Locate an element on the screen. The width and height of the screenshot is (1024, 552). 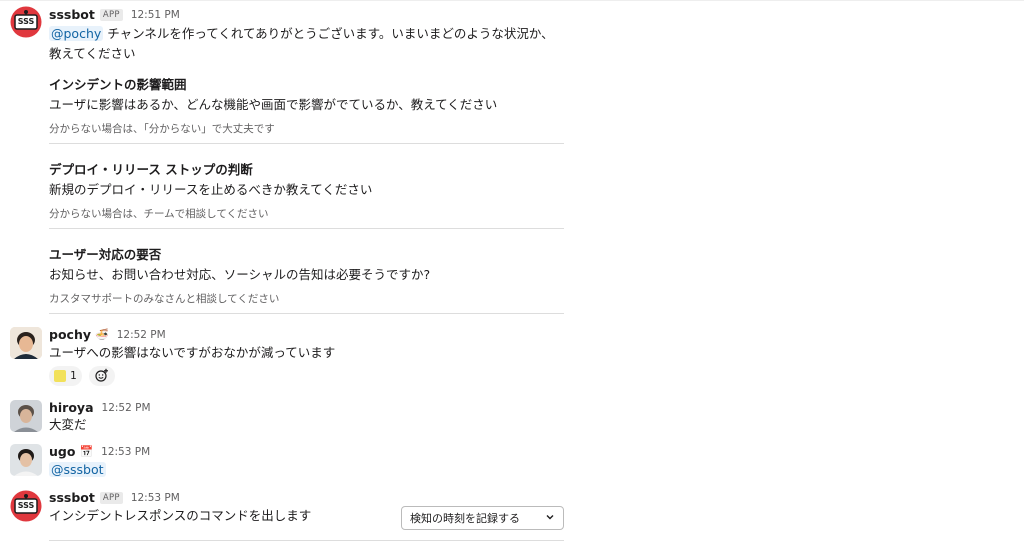
message-header: sssbot APP 12:51 PM is located at coordinates (114, 14).